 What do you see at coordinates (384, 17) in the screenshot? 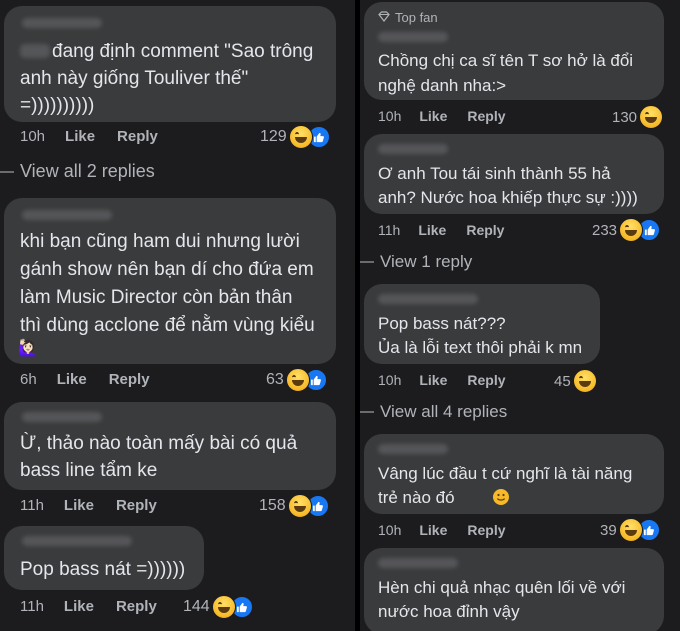
I see `diamond-icon` at bounding box center [384, 17].